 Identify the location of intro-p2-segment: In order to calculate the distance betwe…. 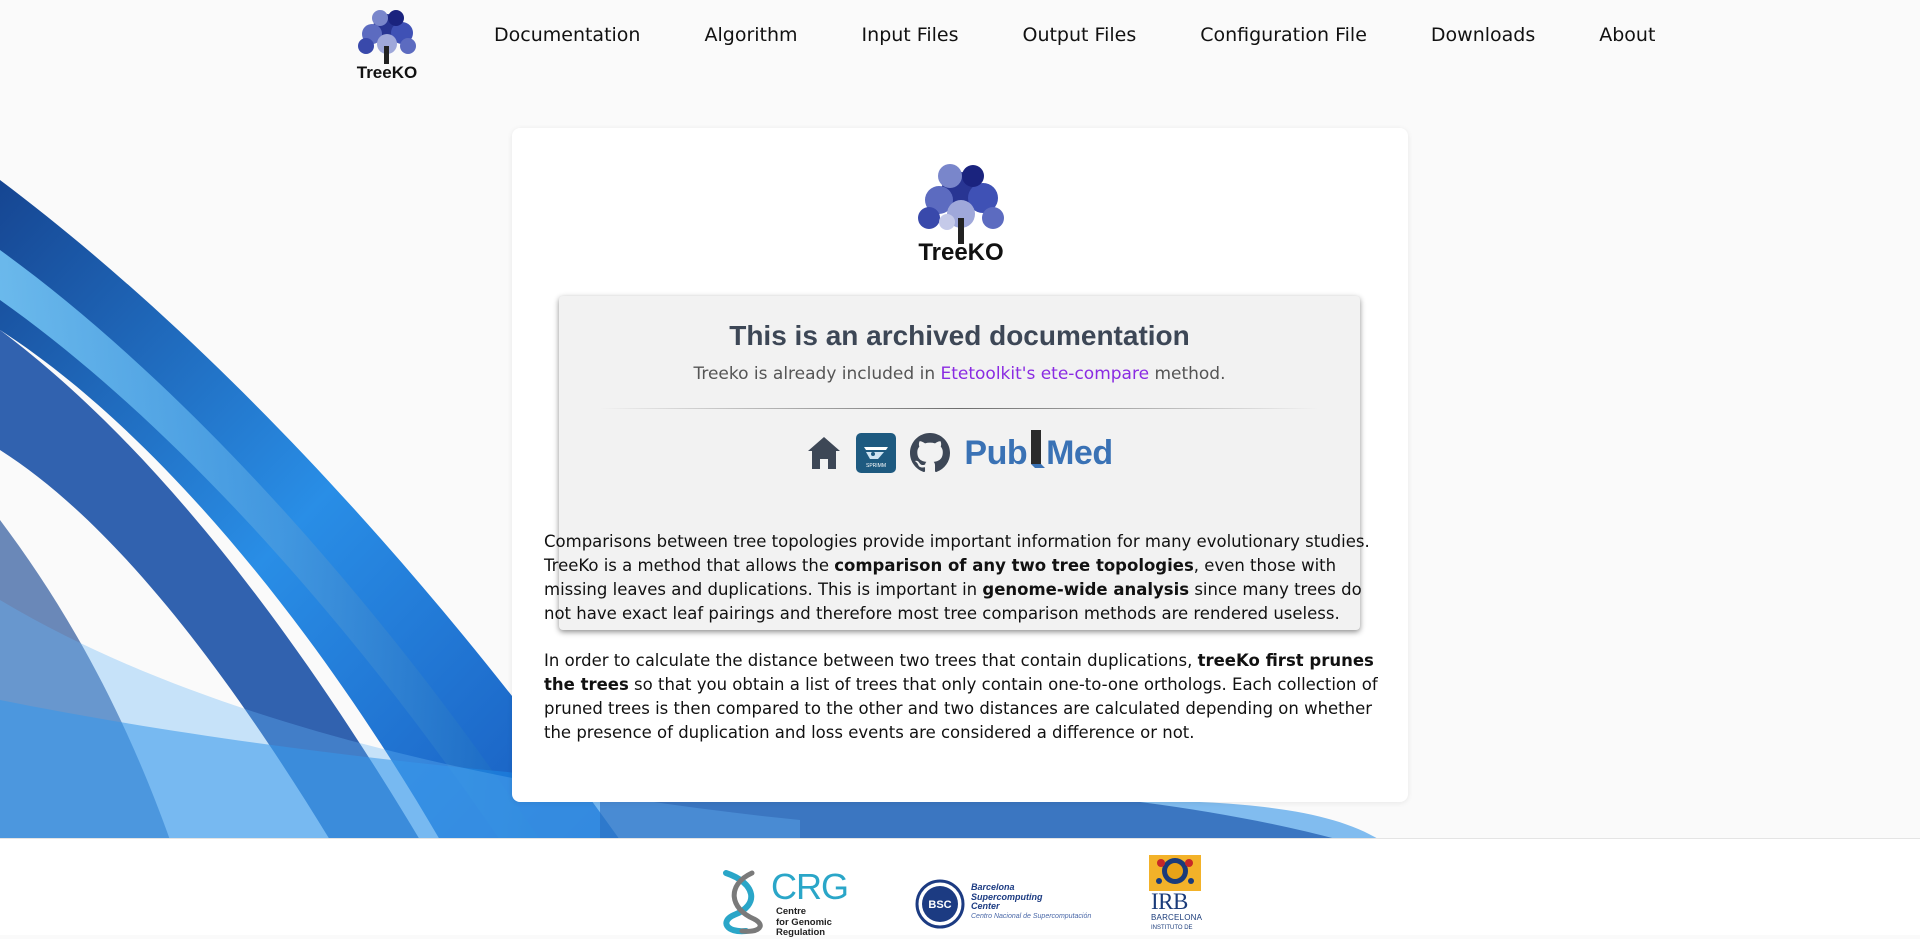
(871, 660).